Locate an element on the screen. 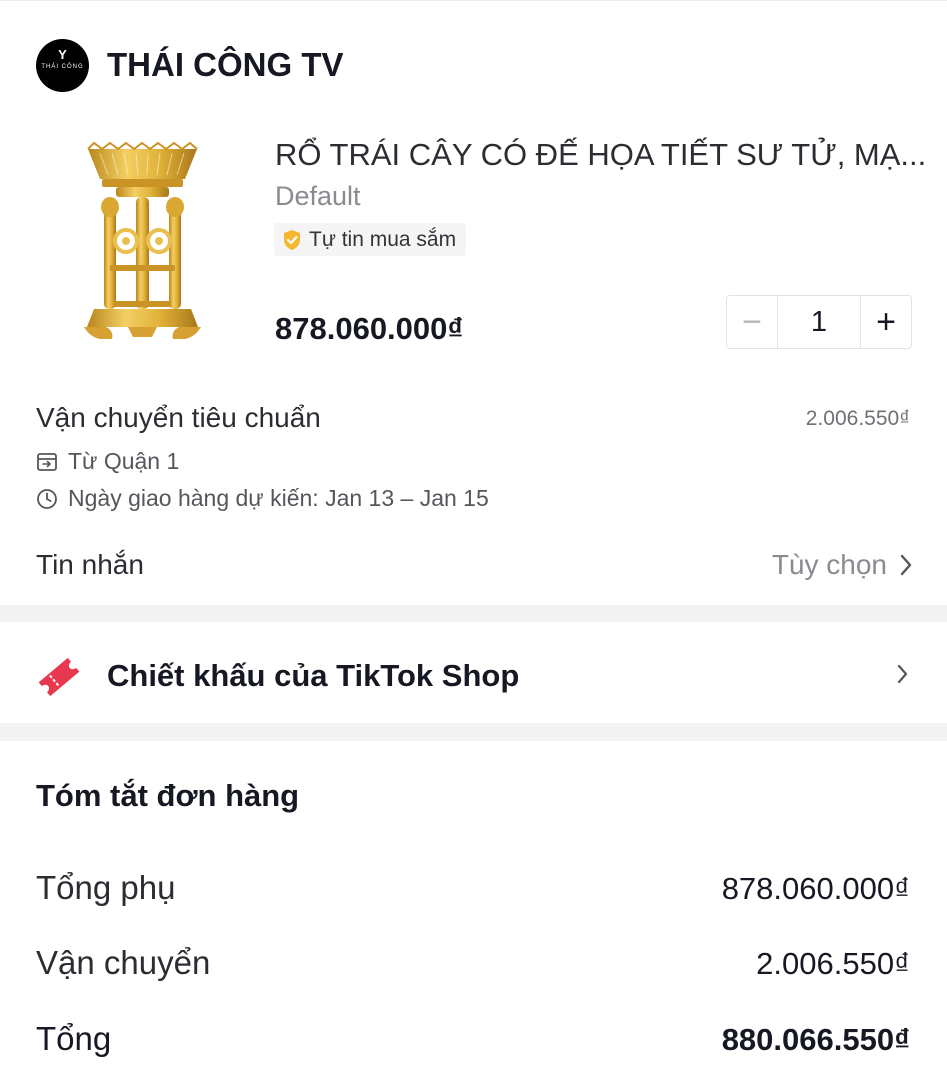 This screenshot has height=1088, width=947. message-option-button: Tùy chọn is located at coordinates (842, 565).